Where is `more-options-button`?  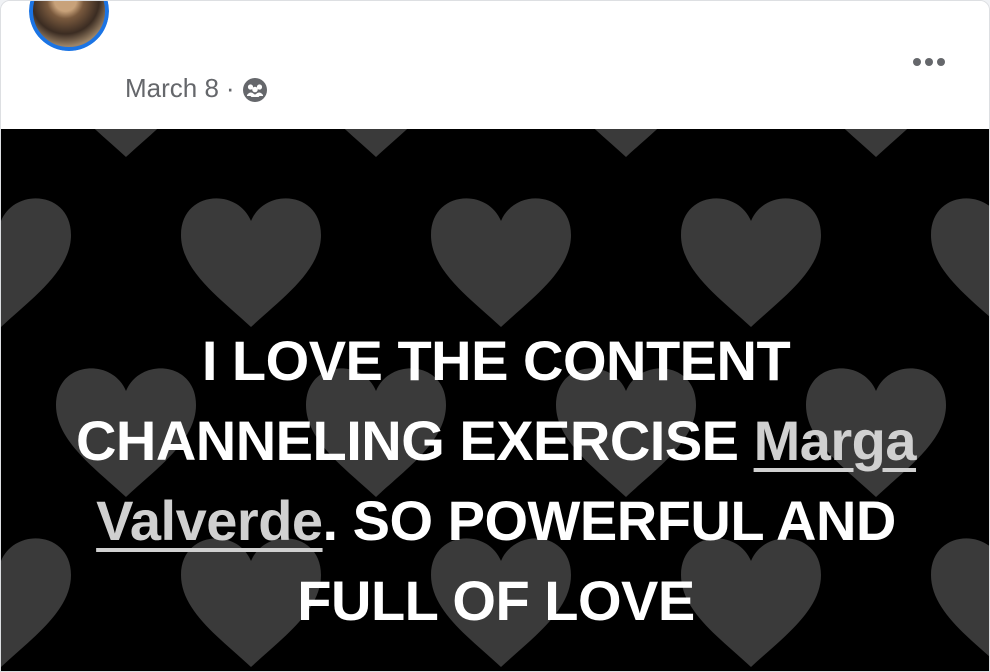 more-options-button is located at coordinates (929, 62).